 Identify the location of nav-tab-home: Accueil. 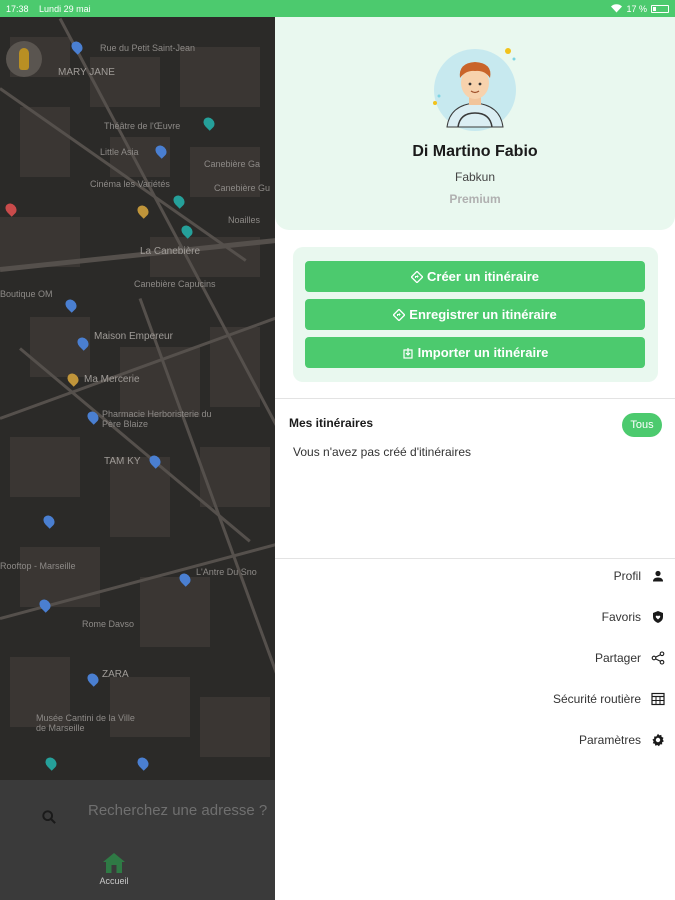
(114, 869).